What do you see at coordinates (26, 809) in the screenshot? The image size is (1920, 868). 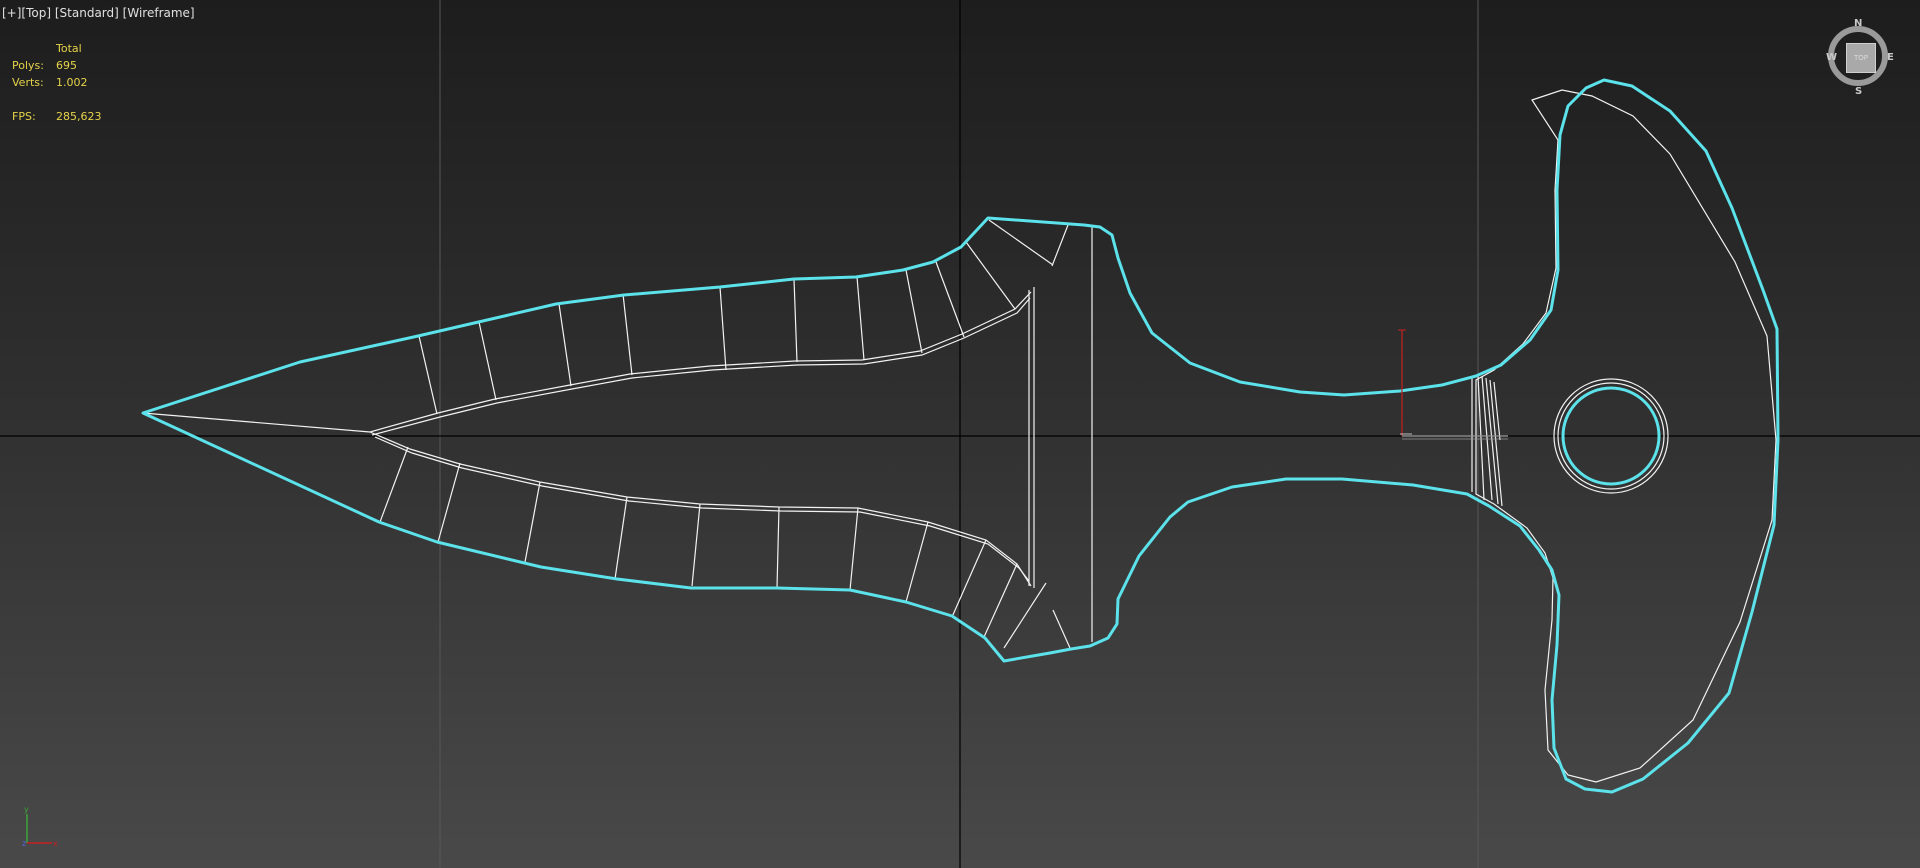 I see `svg-text: y` at bounding box center [26, 809].